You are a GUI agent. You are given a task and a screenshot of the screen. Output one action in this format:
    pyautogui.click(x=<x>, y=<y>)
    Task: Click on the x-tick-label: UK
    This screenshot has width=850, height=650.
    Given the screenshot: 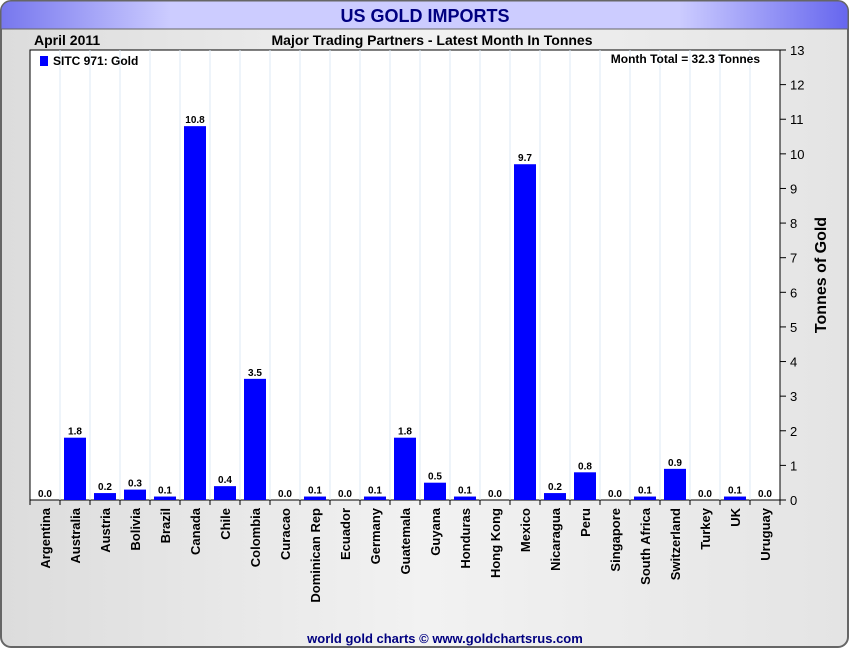 What is the action you would take?
    pyautogui.click(x=735, y=516)
    